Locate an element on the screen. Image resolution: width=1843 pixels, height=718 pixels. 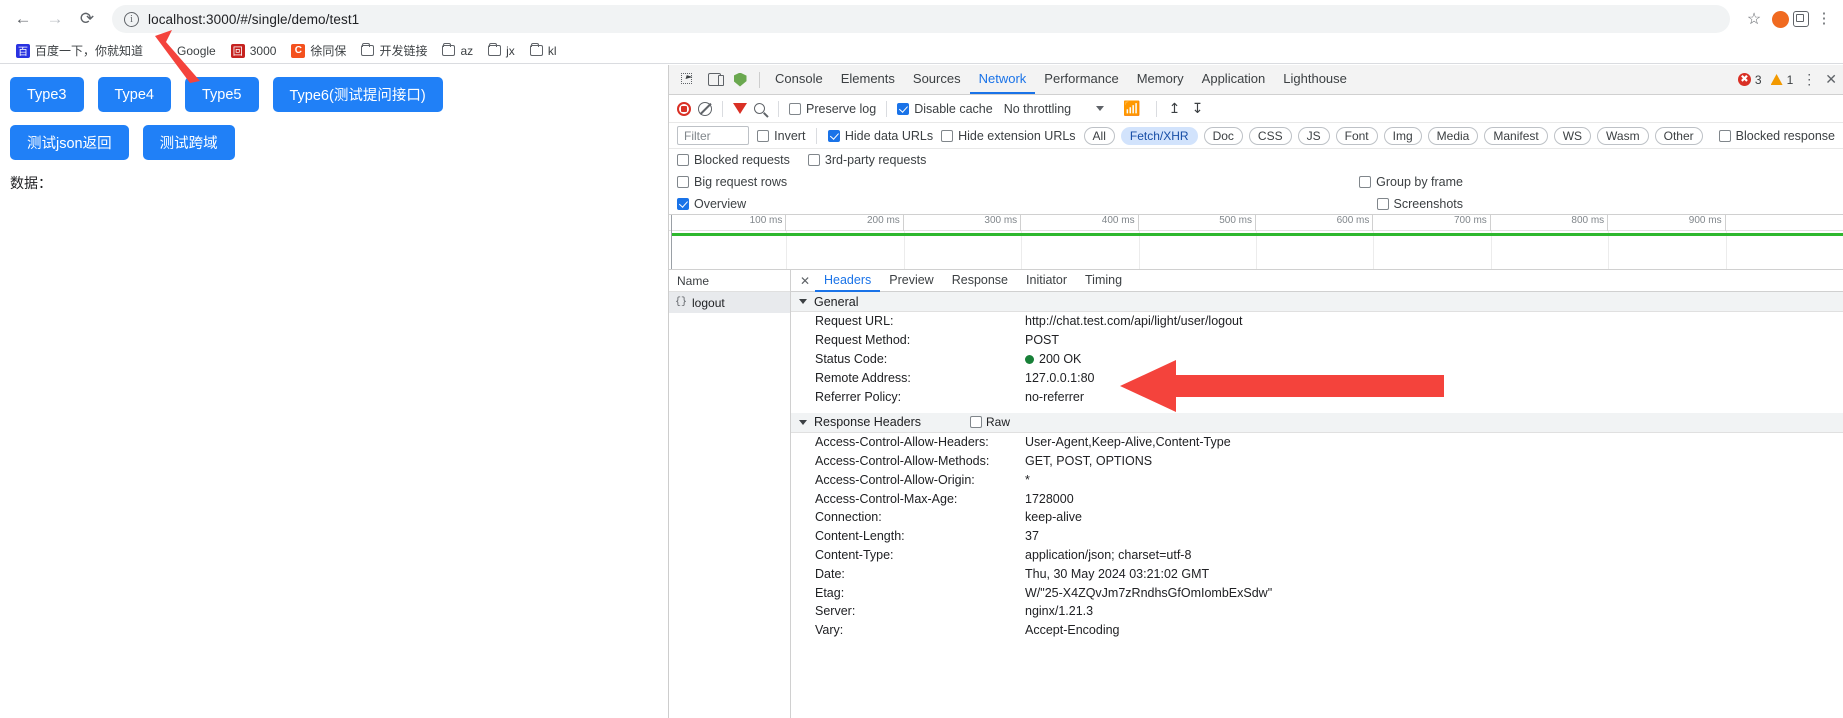
page-button-b-1: 测试跨域 is located at coordinates (188, 142).